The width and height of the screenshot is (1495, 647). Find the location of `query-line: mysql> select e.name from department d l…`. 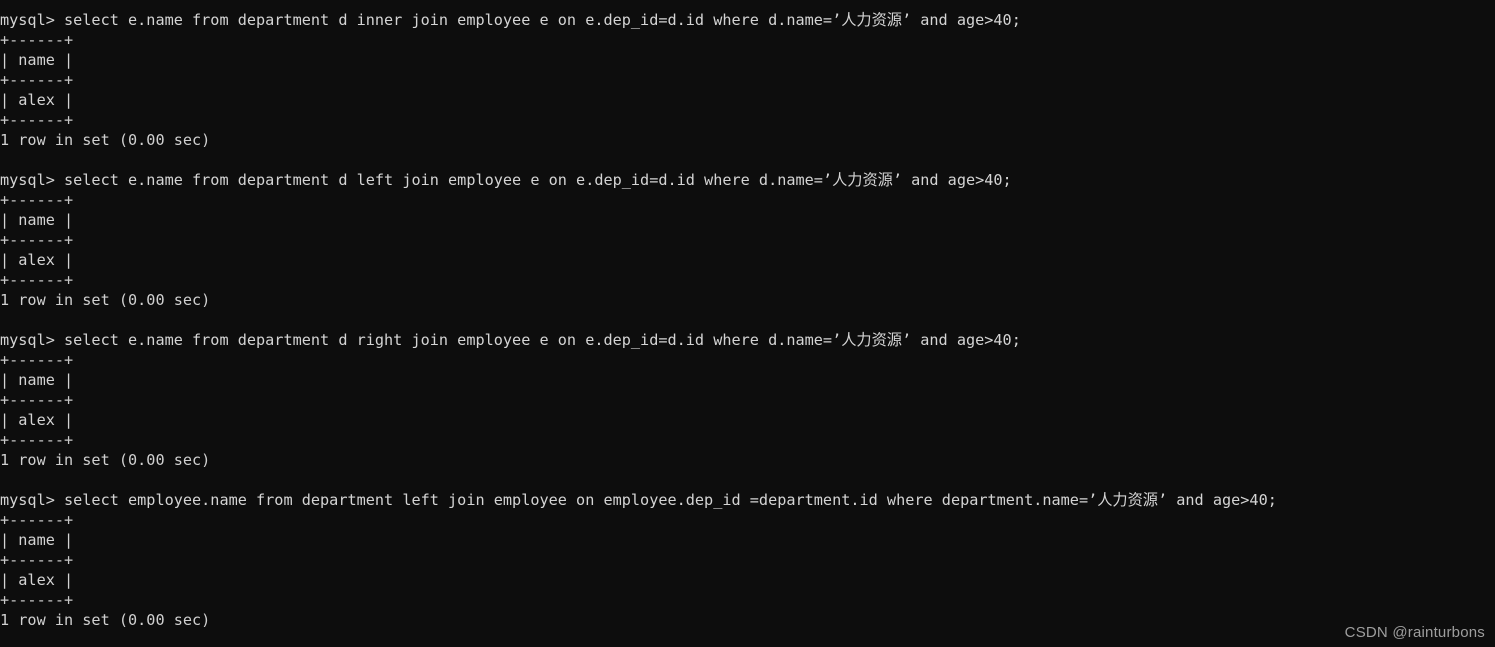

query-line: mysql> select e.name from department d l… is located at coordinates (747, 180).